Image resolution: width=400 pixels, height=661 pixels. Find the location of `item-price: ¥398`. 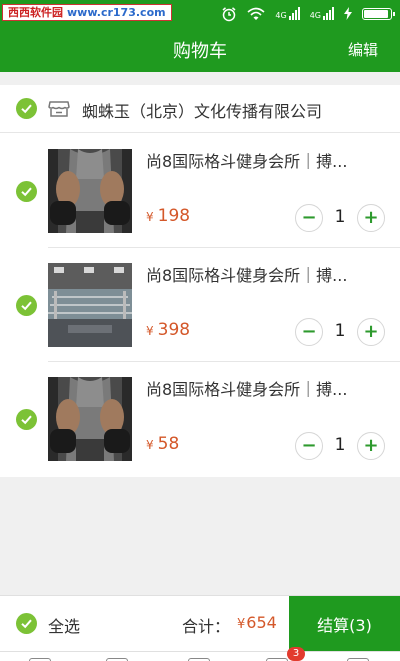

item-price: ¥398 is located at coordinates (168, 330).